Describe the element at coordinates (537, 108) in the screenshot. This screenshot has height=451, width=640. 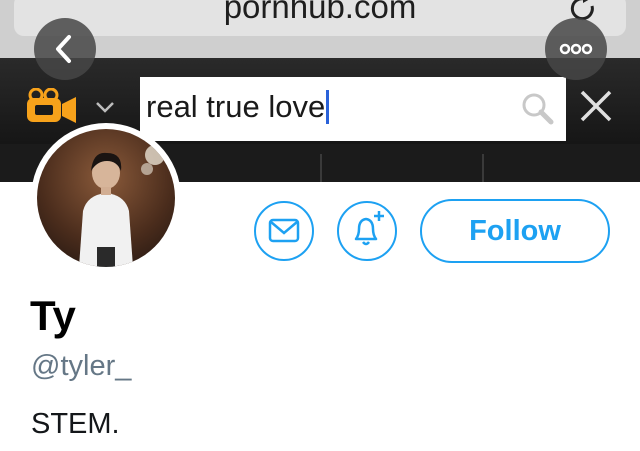
I see `magnifier-icon` at that location.